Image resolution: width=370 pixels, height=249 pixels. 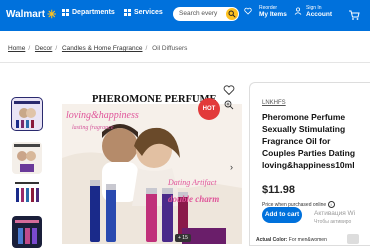 I want to click on reorder-link: Reorder My Items, so click(x=265, y=11).